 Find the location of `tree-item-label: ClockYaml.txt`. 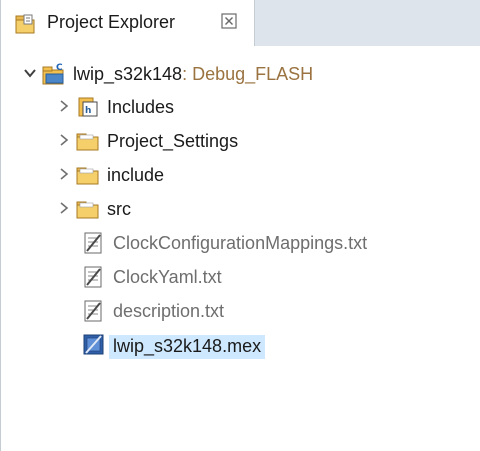

tree-item-label: ClockYaml.txt is located at coordinates (167, 277).